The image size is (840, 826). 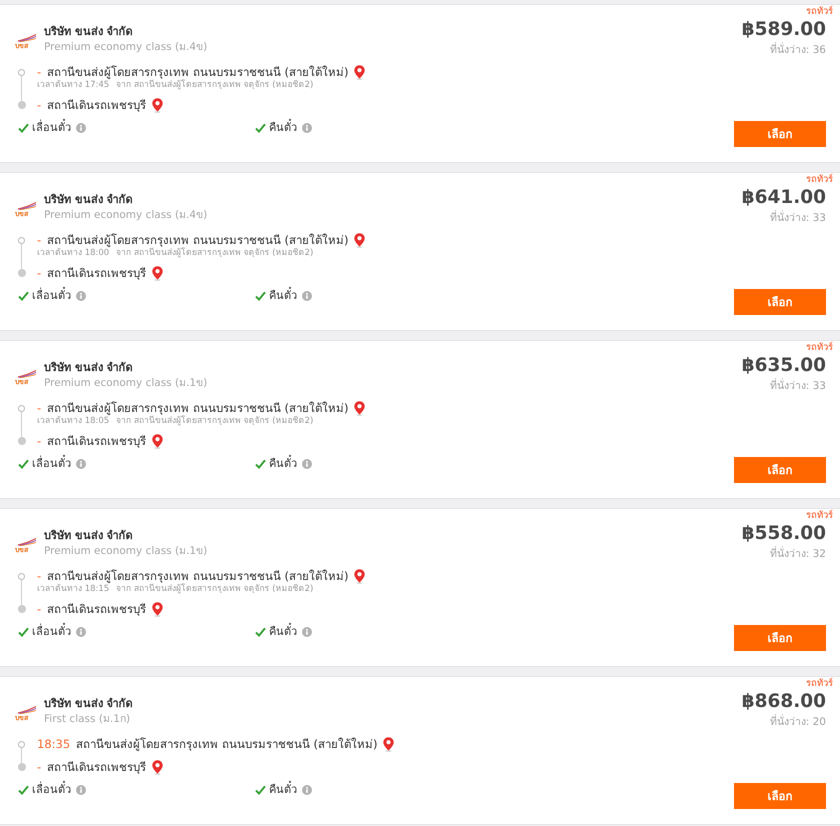 What do you see at coordinates (784, 366) in the screenshot?
I see `ticket-price: ฿635.00` at bounding box center [784, 366].